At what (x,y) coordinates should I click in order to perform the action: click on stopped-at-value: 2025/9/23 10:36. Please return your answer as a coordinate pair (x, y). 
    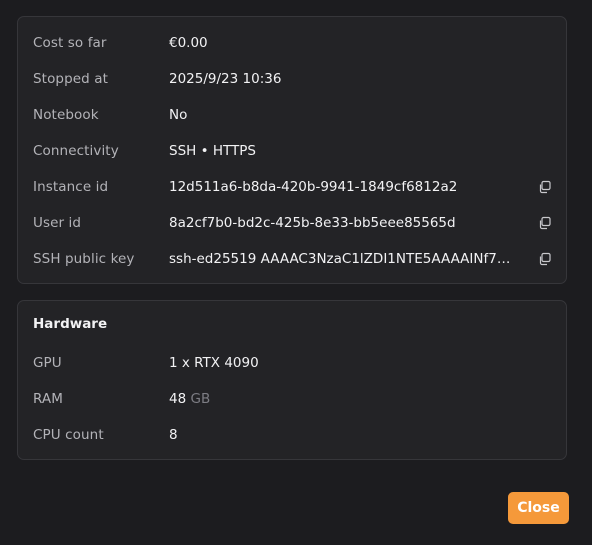
    Looking at the image, I should click on (225, 79).